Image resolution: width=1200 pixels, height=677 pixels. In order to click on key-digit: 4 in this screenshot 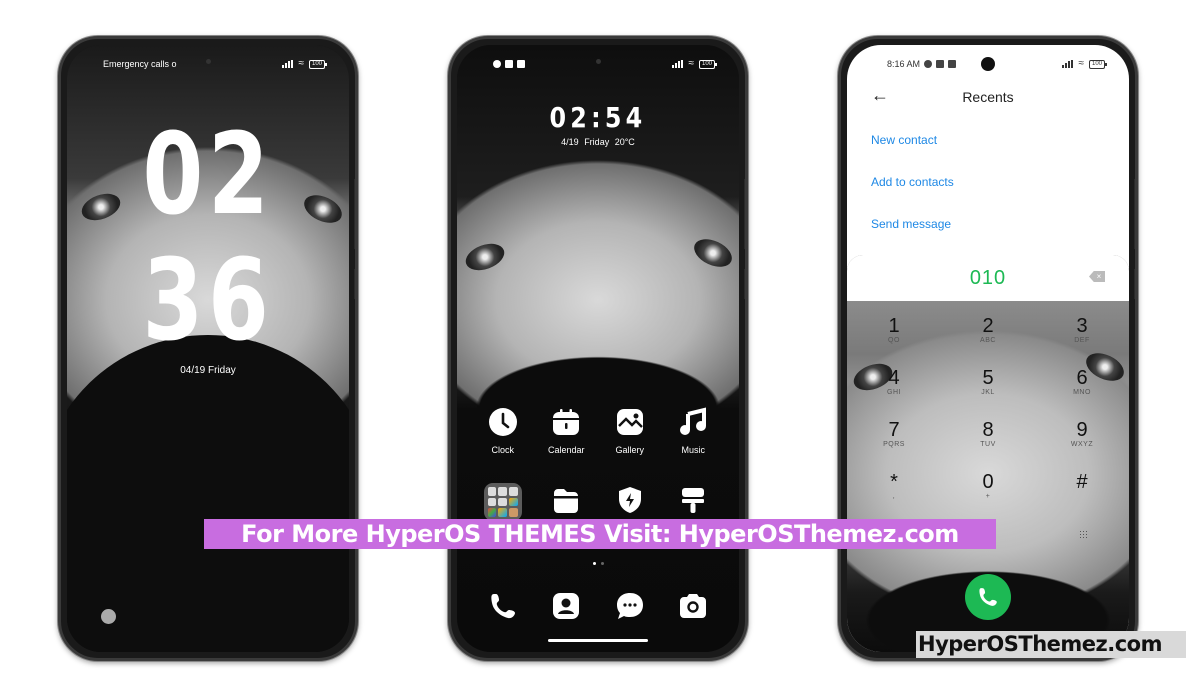, I will do `click(894, 378)`.